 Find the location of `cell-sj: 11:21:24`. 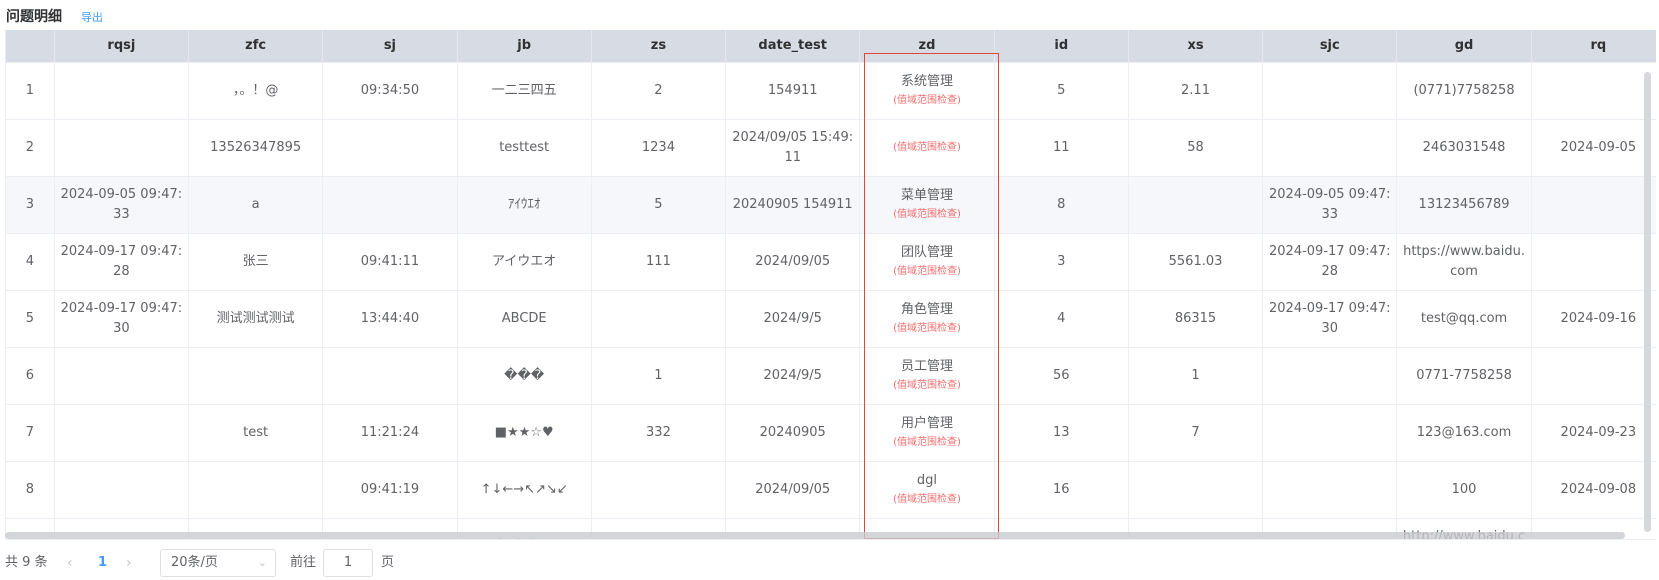

cell-sj: 11:21:24 is located at coordinates (390, 433).